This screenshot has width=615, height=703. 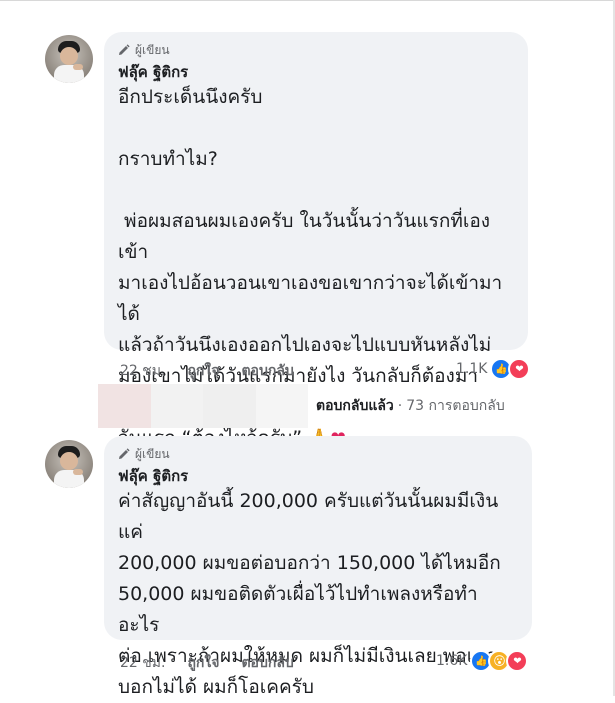 What do you see at coordinates (493, 369) in the screenshot?
I see `reaction-summary: 1.1K 👍 ❤` at bounding box center [493, 369].